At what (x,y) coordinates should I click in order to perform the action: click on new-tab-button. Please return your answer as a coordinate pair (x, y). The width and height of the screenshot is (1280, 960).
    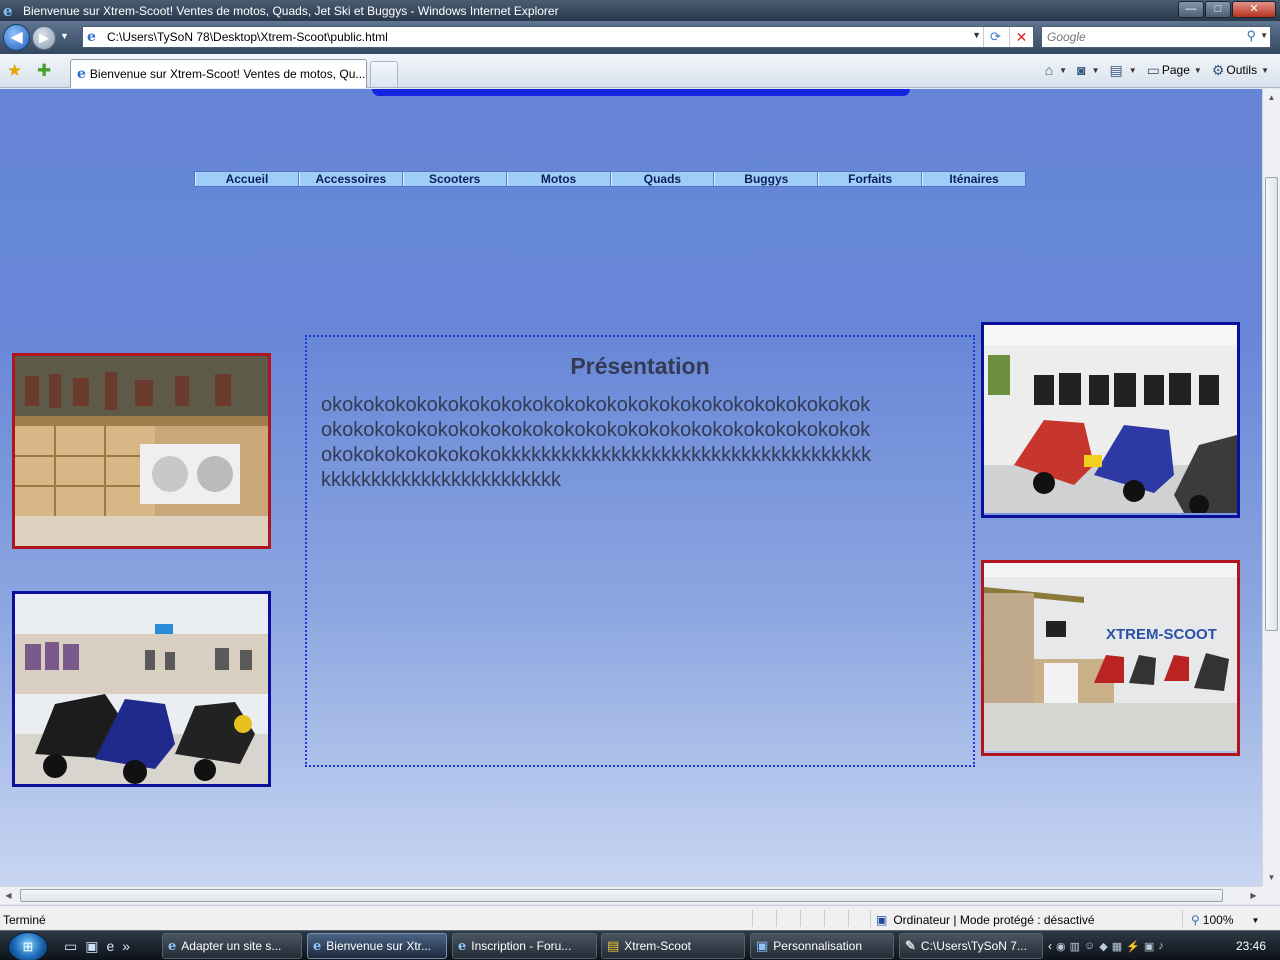
    Looking at the image, I should click on (384, 74).